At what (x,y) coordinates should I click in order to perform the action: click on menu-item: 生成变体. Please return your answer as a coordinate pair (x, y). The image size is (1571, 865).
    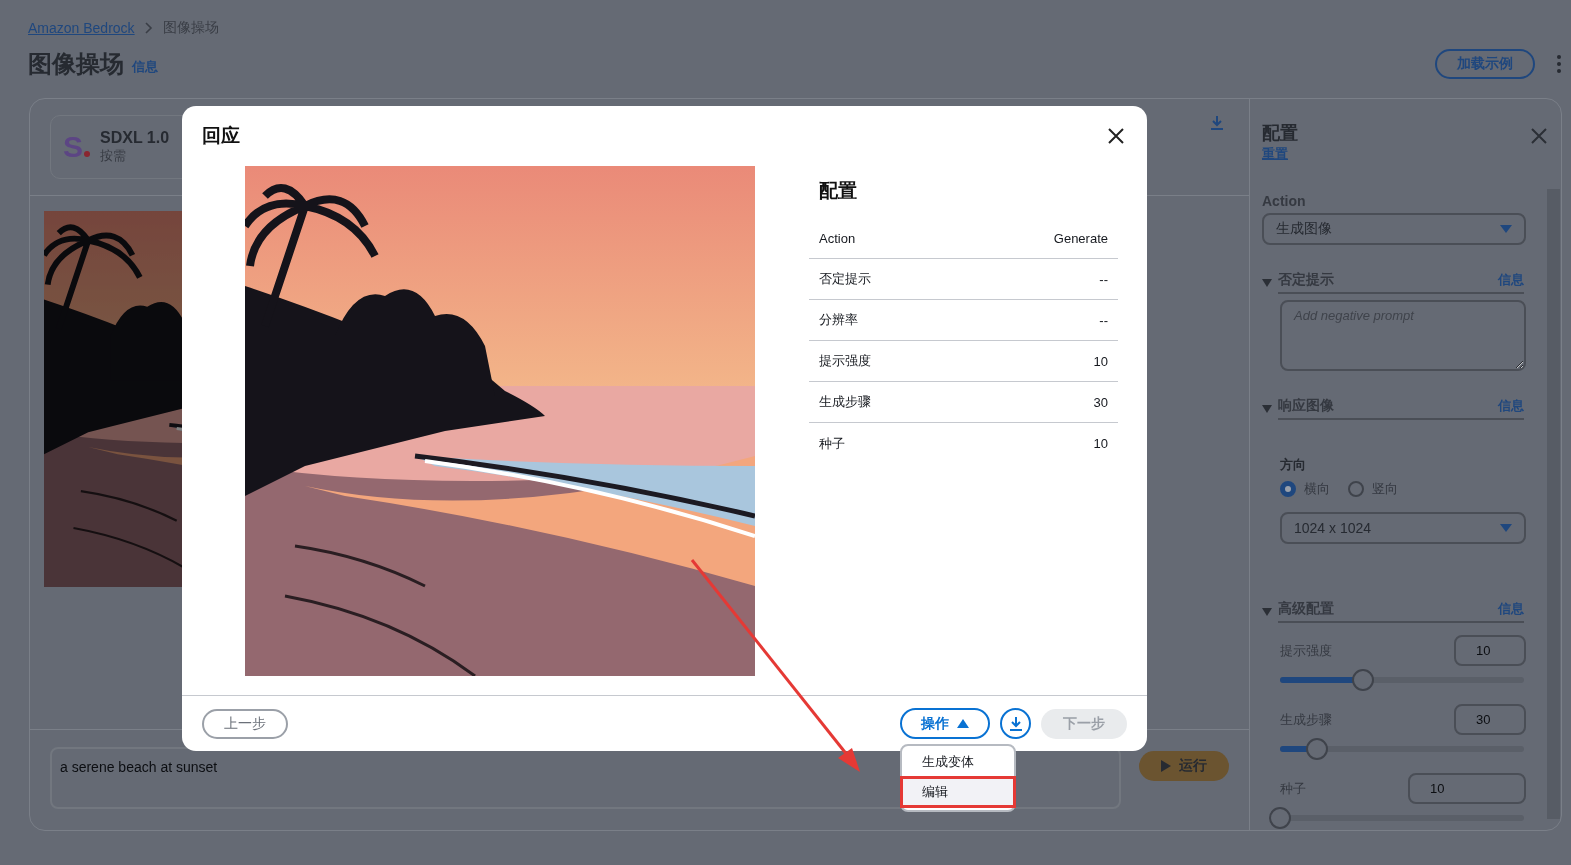
    Looking at the image, I should click on (958, 762).